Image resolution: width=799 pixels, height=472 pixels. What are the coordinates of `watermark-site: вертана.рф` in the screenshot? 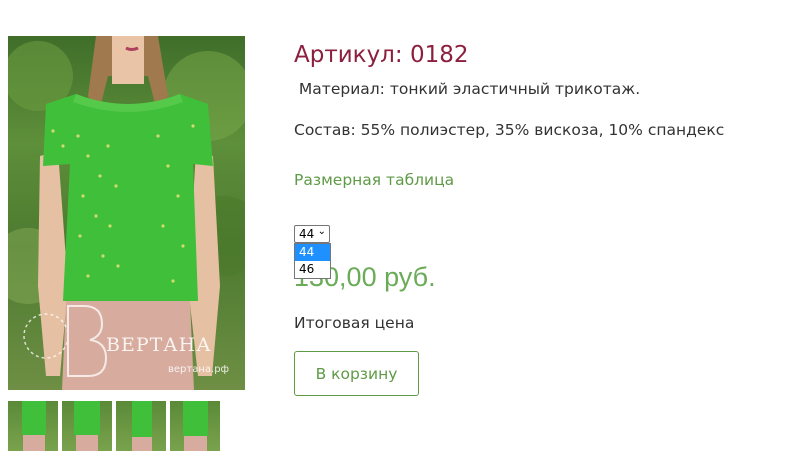 It's located at (199, 369).